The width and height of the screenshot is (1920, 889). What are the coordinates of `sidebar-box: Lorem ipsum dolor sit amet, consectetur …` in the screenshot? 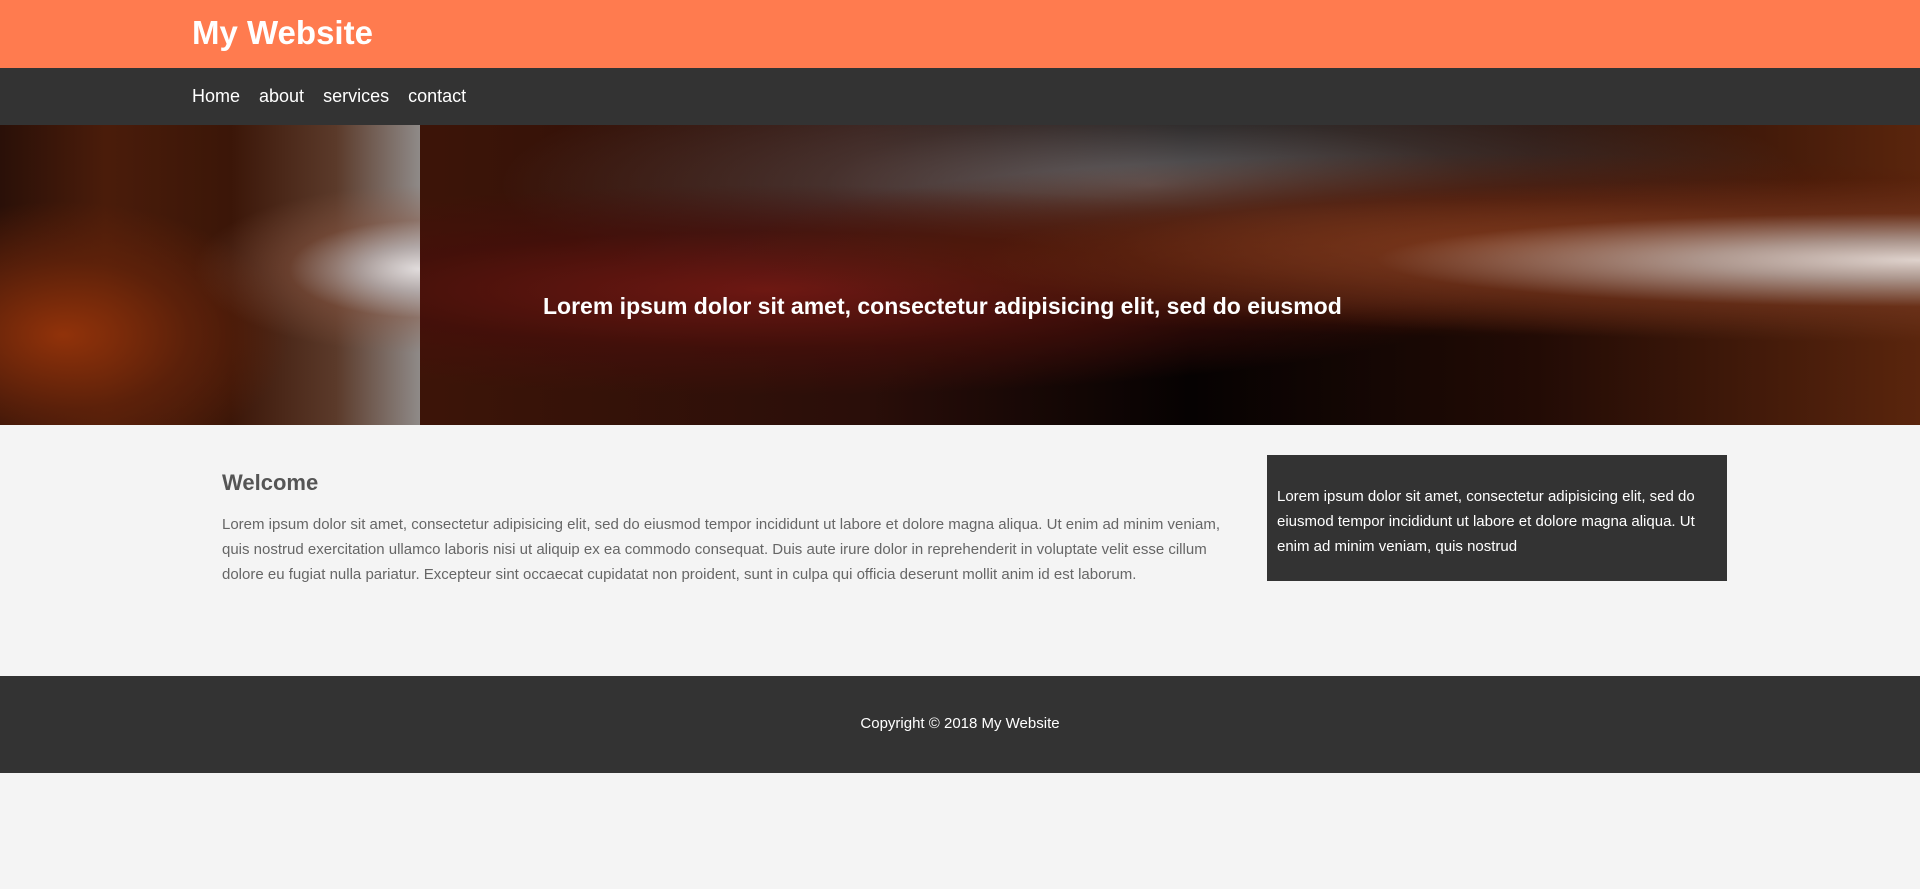 It's located at (1497, 518).